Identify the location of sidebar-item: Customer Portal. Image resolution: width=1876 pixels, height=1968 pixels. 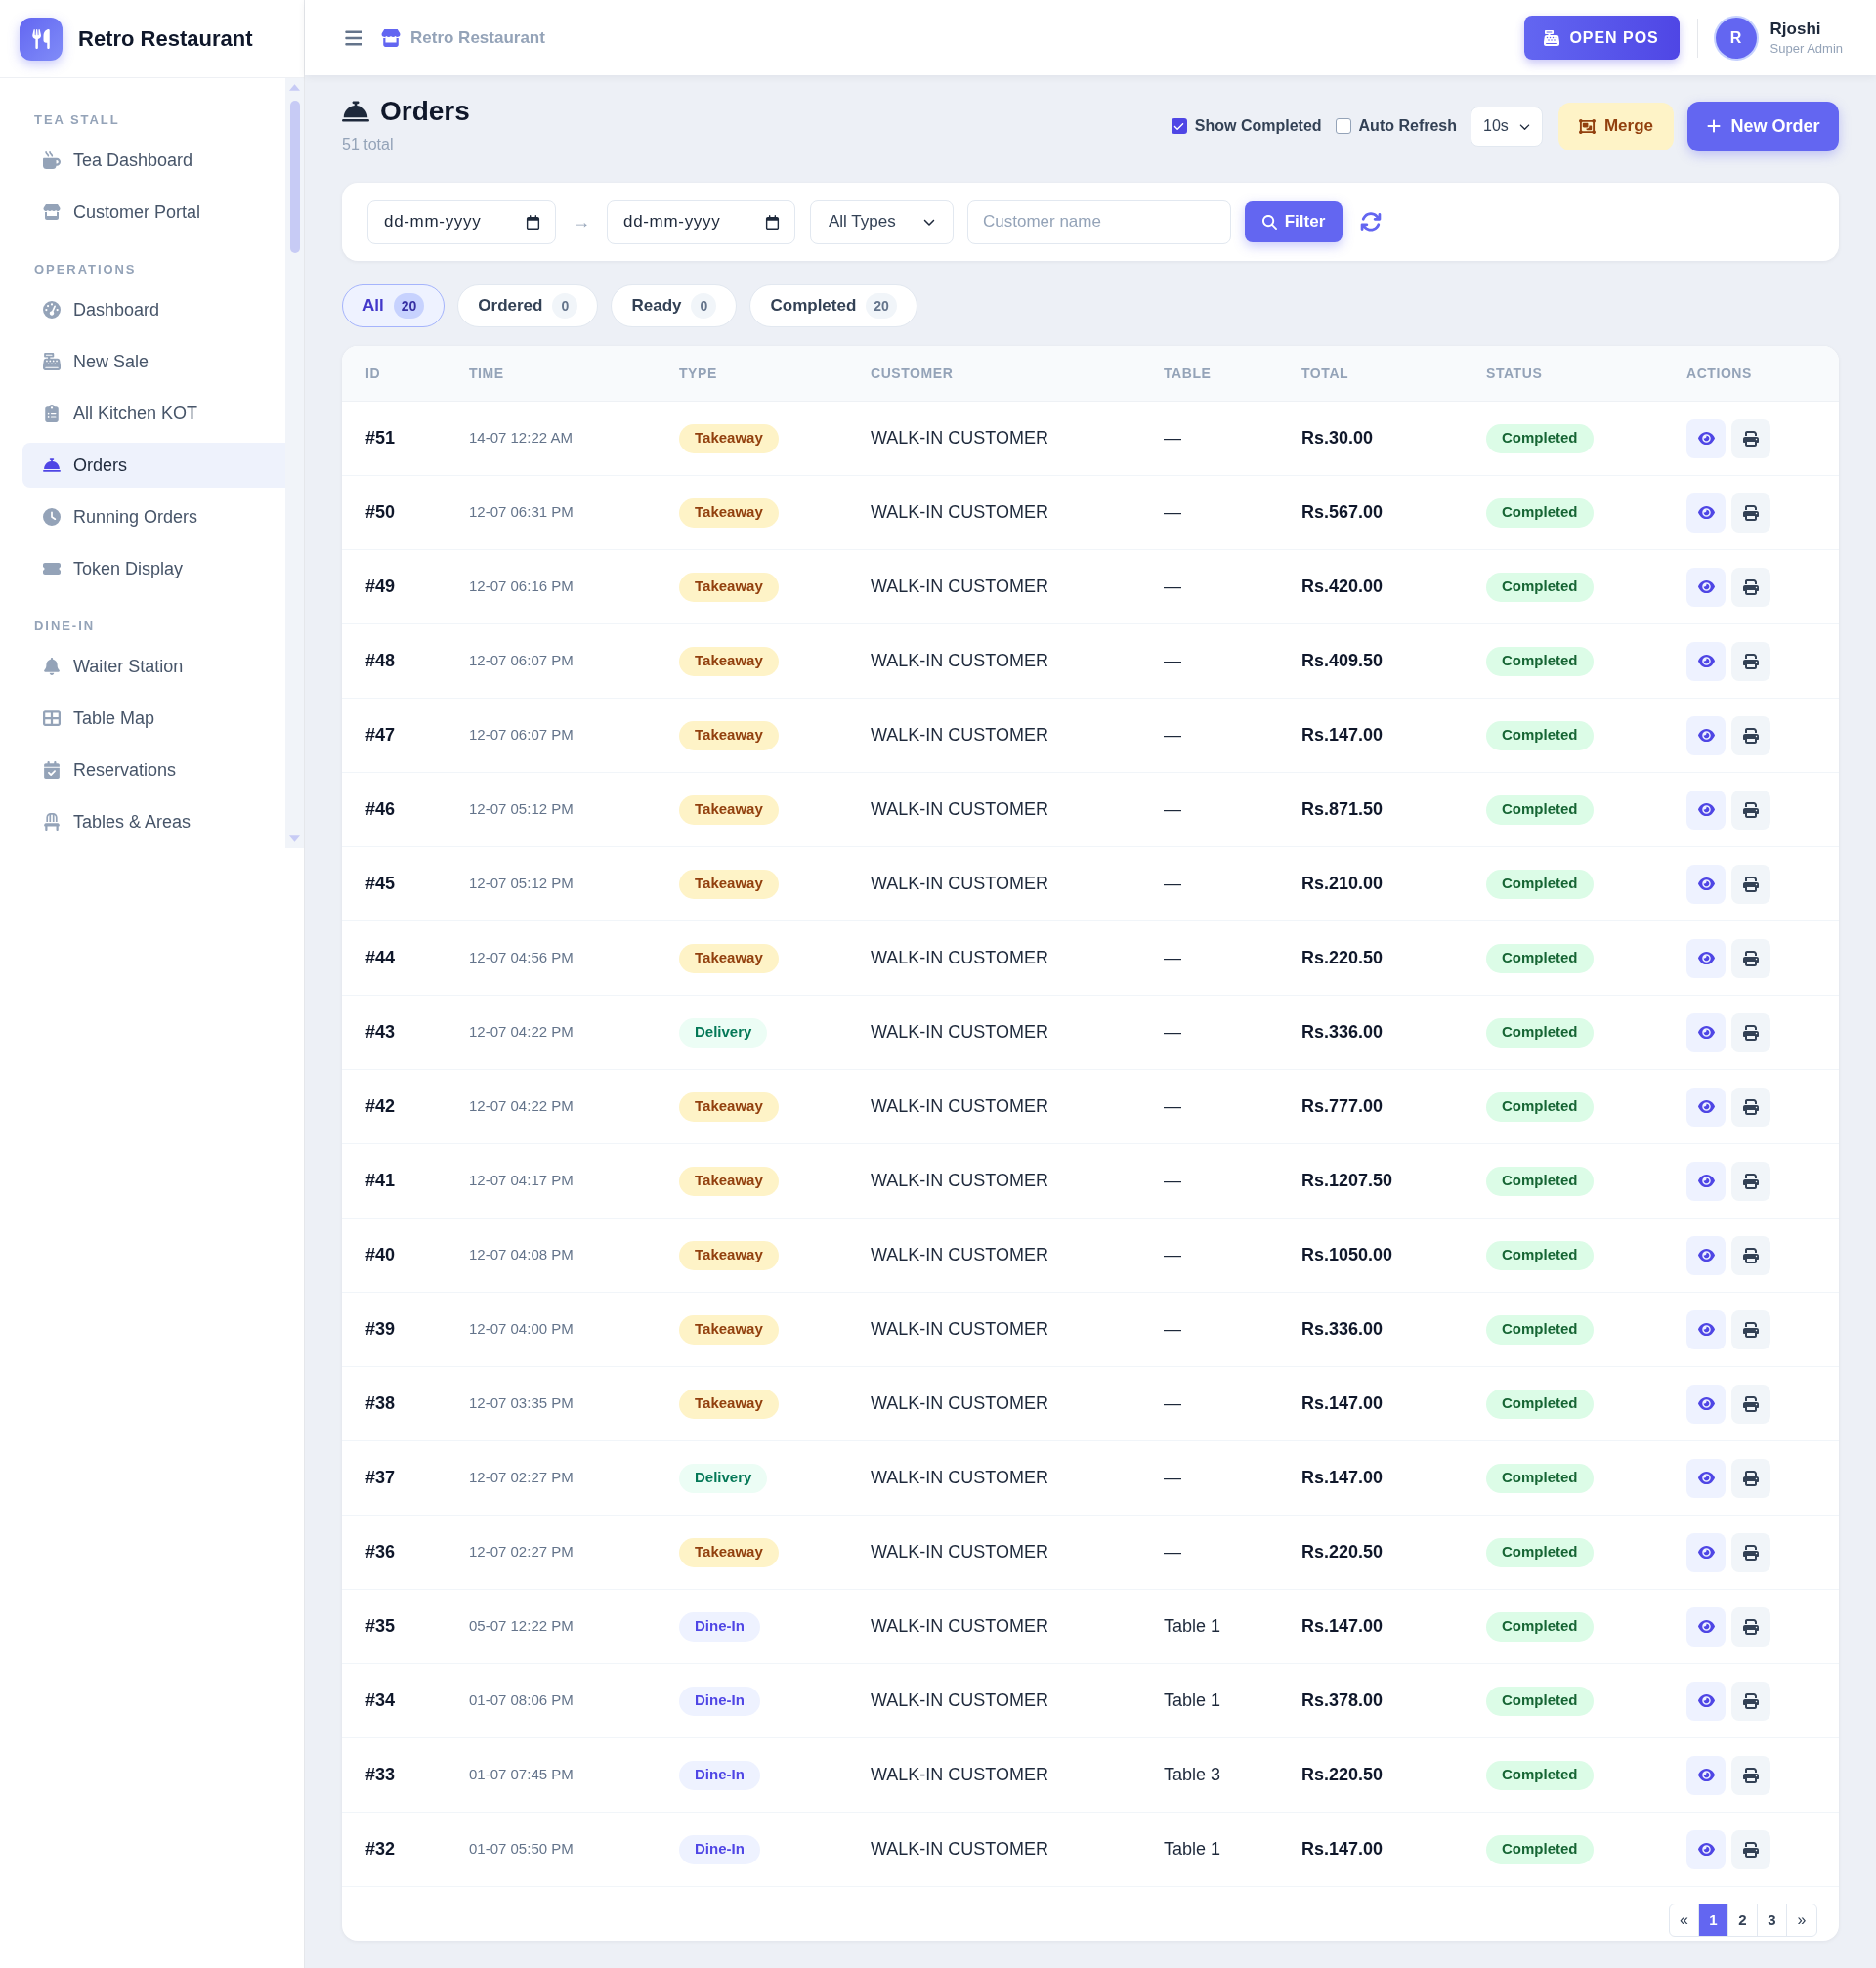
(153, 212).